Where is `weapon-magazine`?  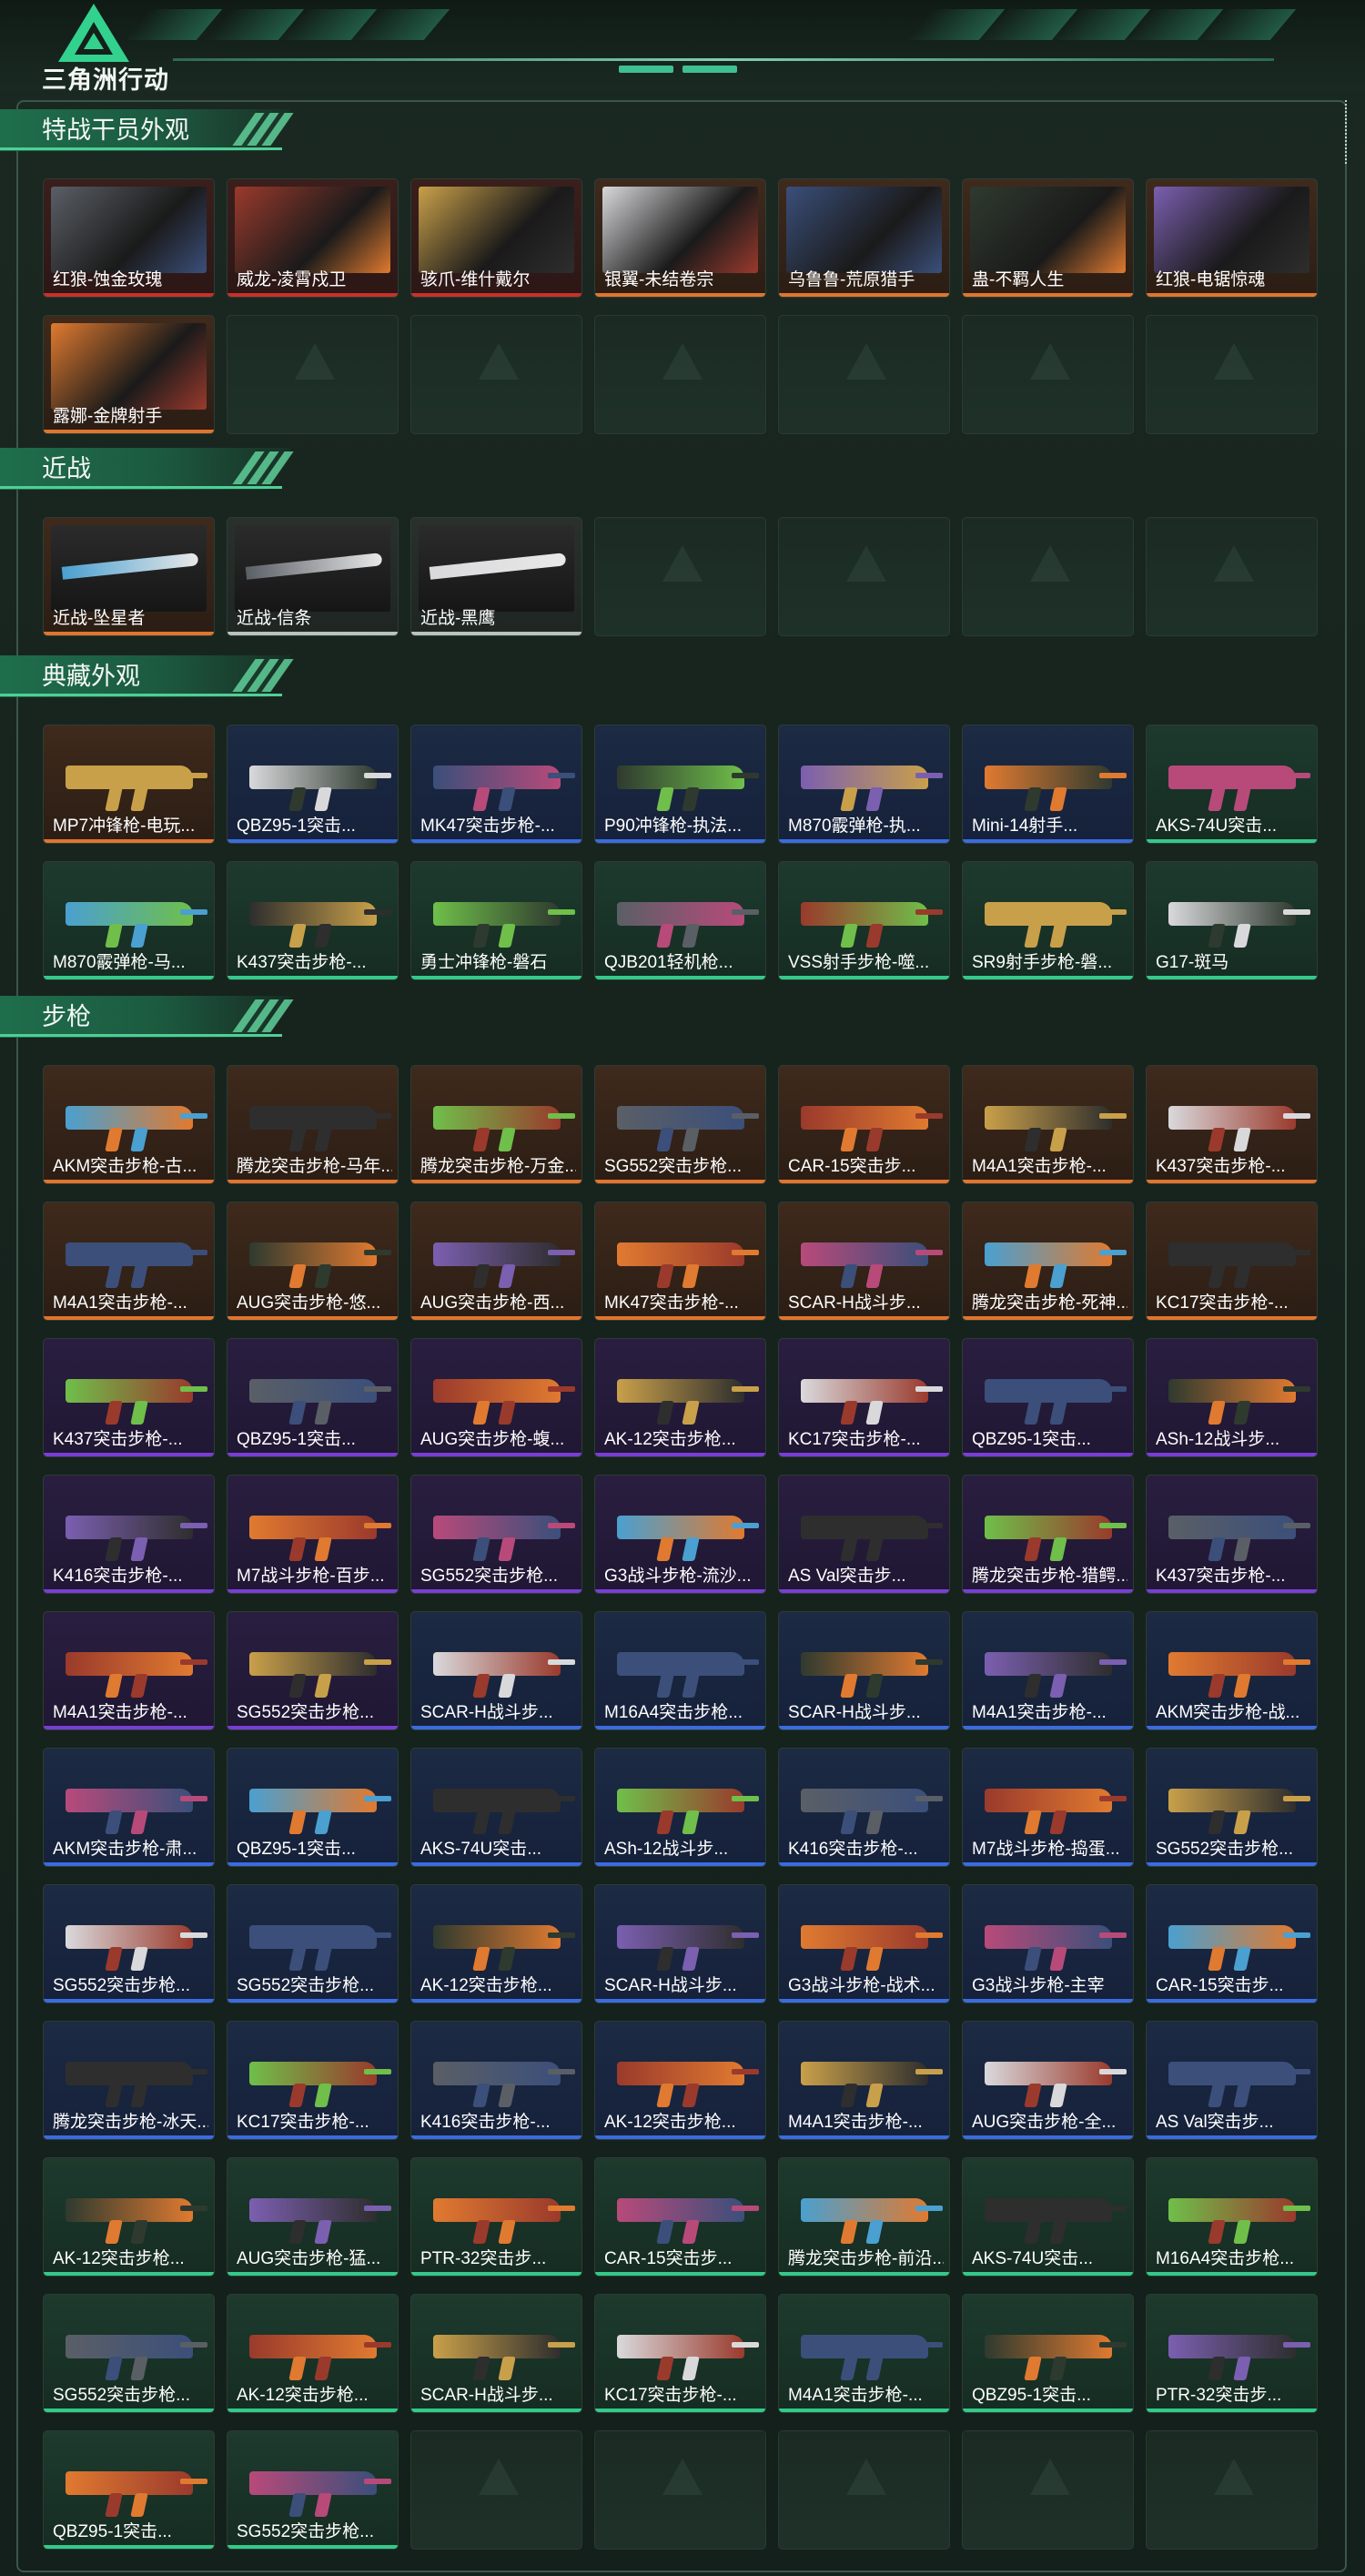
weapon-magazine is located at coordinates (691, 1686).